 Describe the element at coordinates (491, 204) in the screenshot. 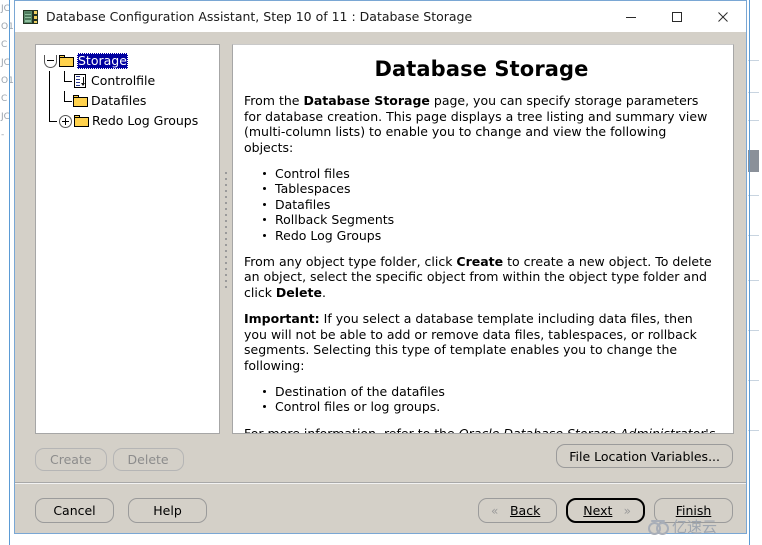

I see `list-item: Datafiles` at that location.